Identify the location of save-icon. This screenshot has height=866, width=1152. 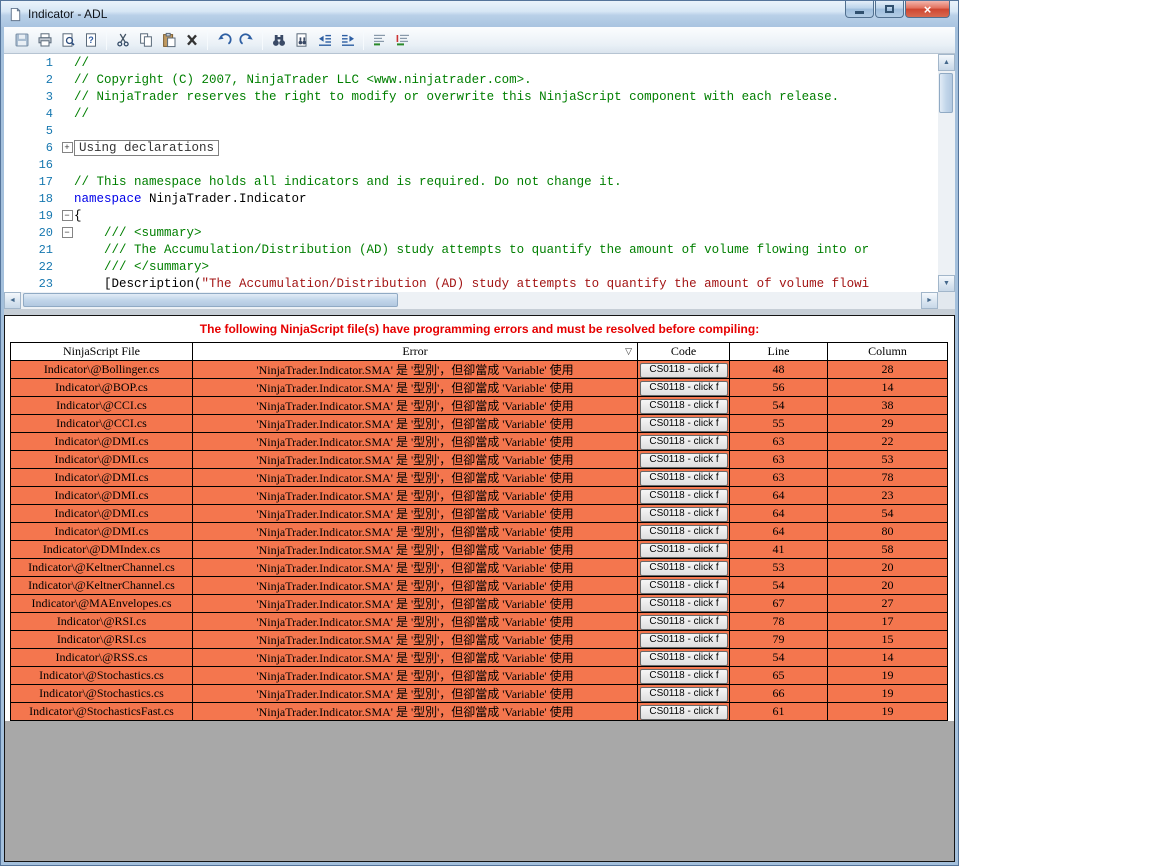
(21, 40).